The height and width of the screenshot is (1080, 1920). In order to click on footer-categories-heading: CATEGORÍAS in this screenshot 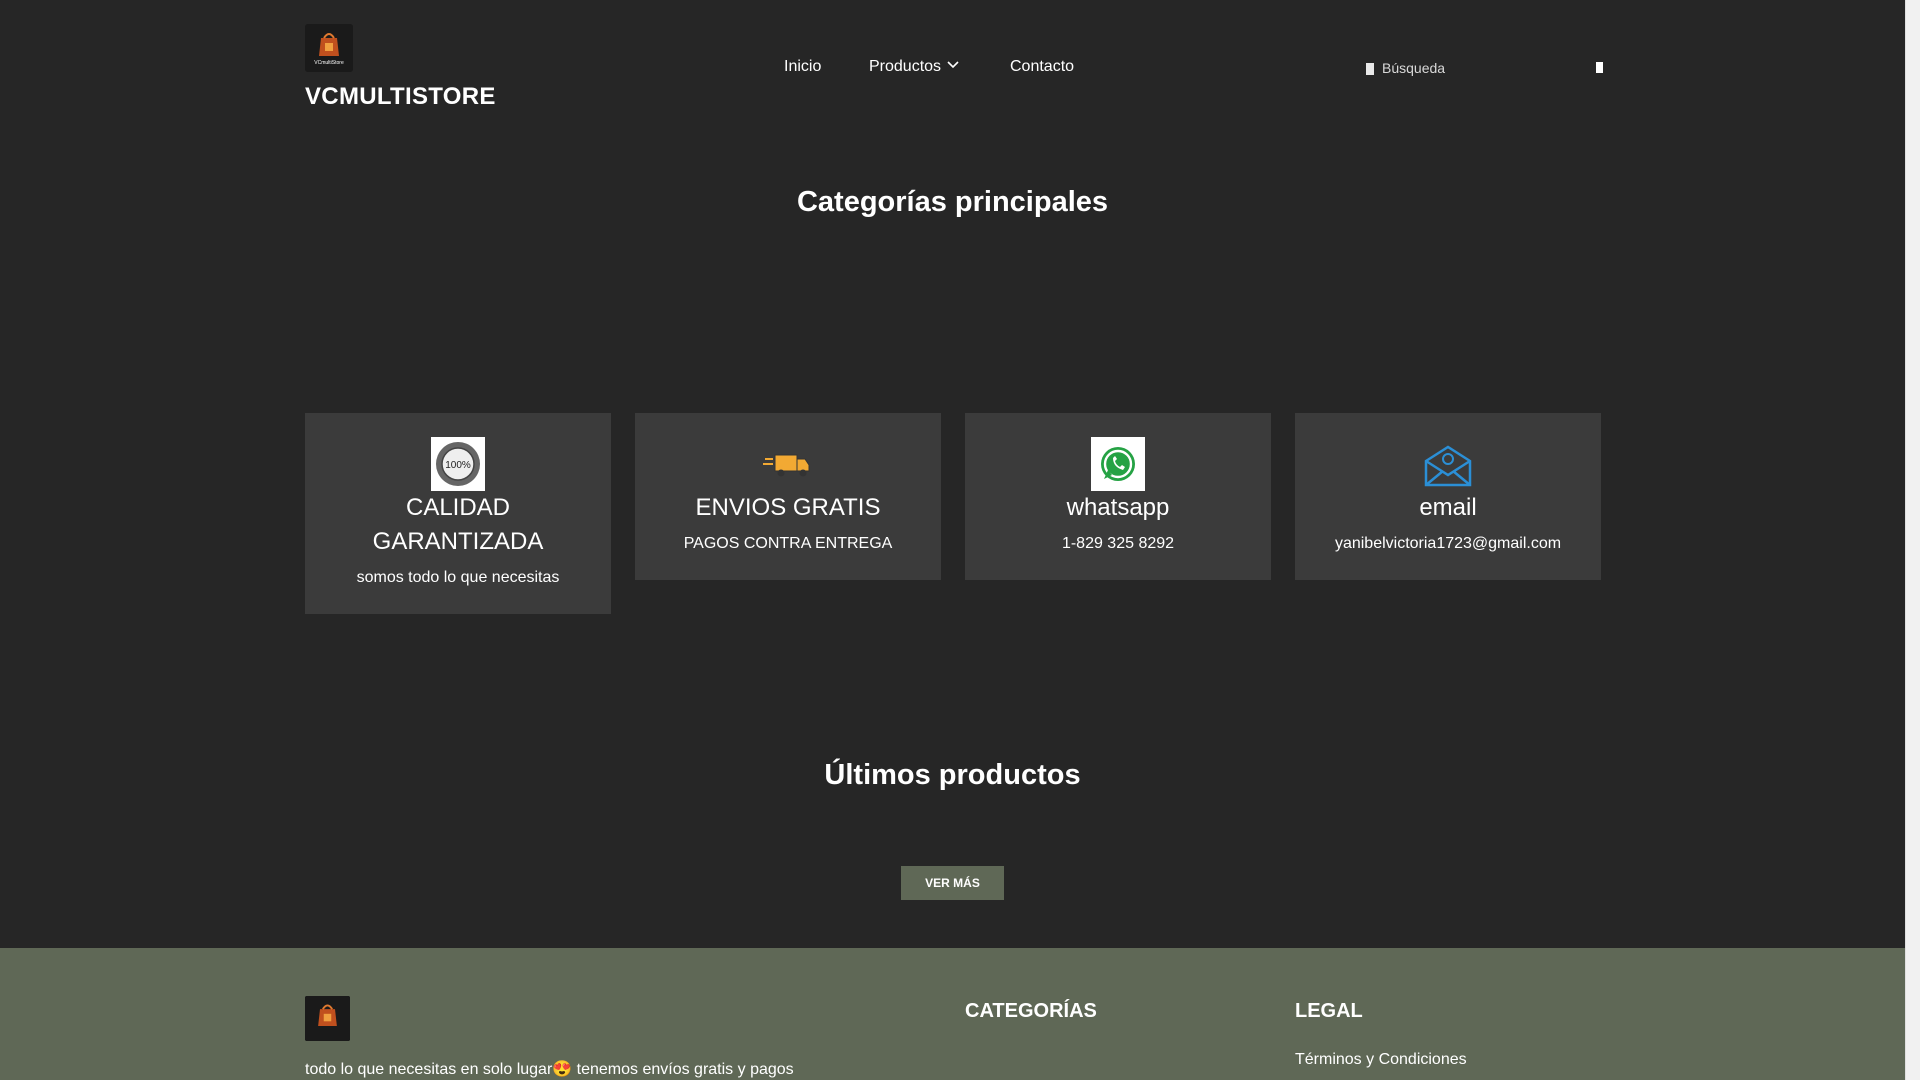, I will do `click(1031, 1011)`.